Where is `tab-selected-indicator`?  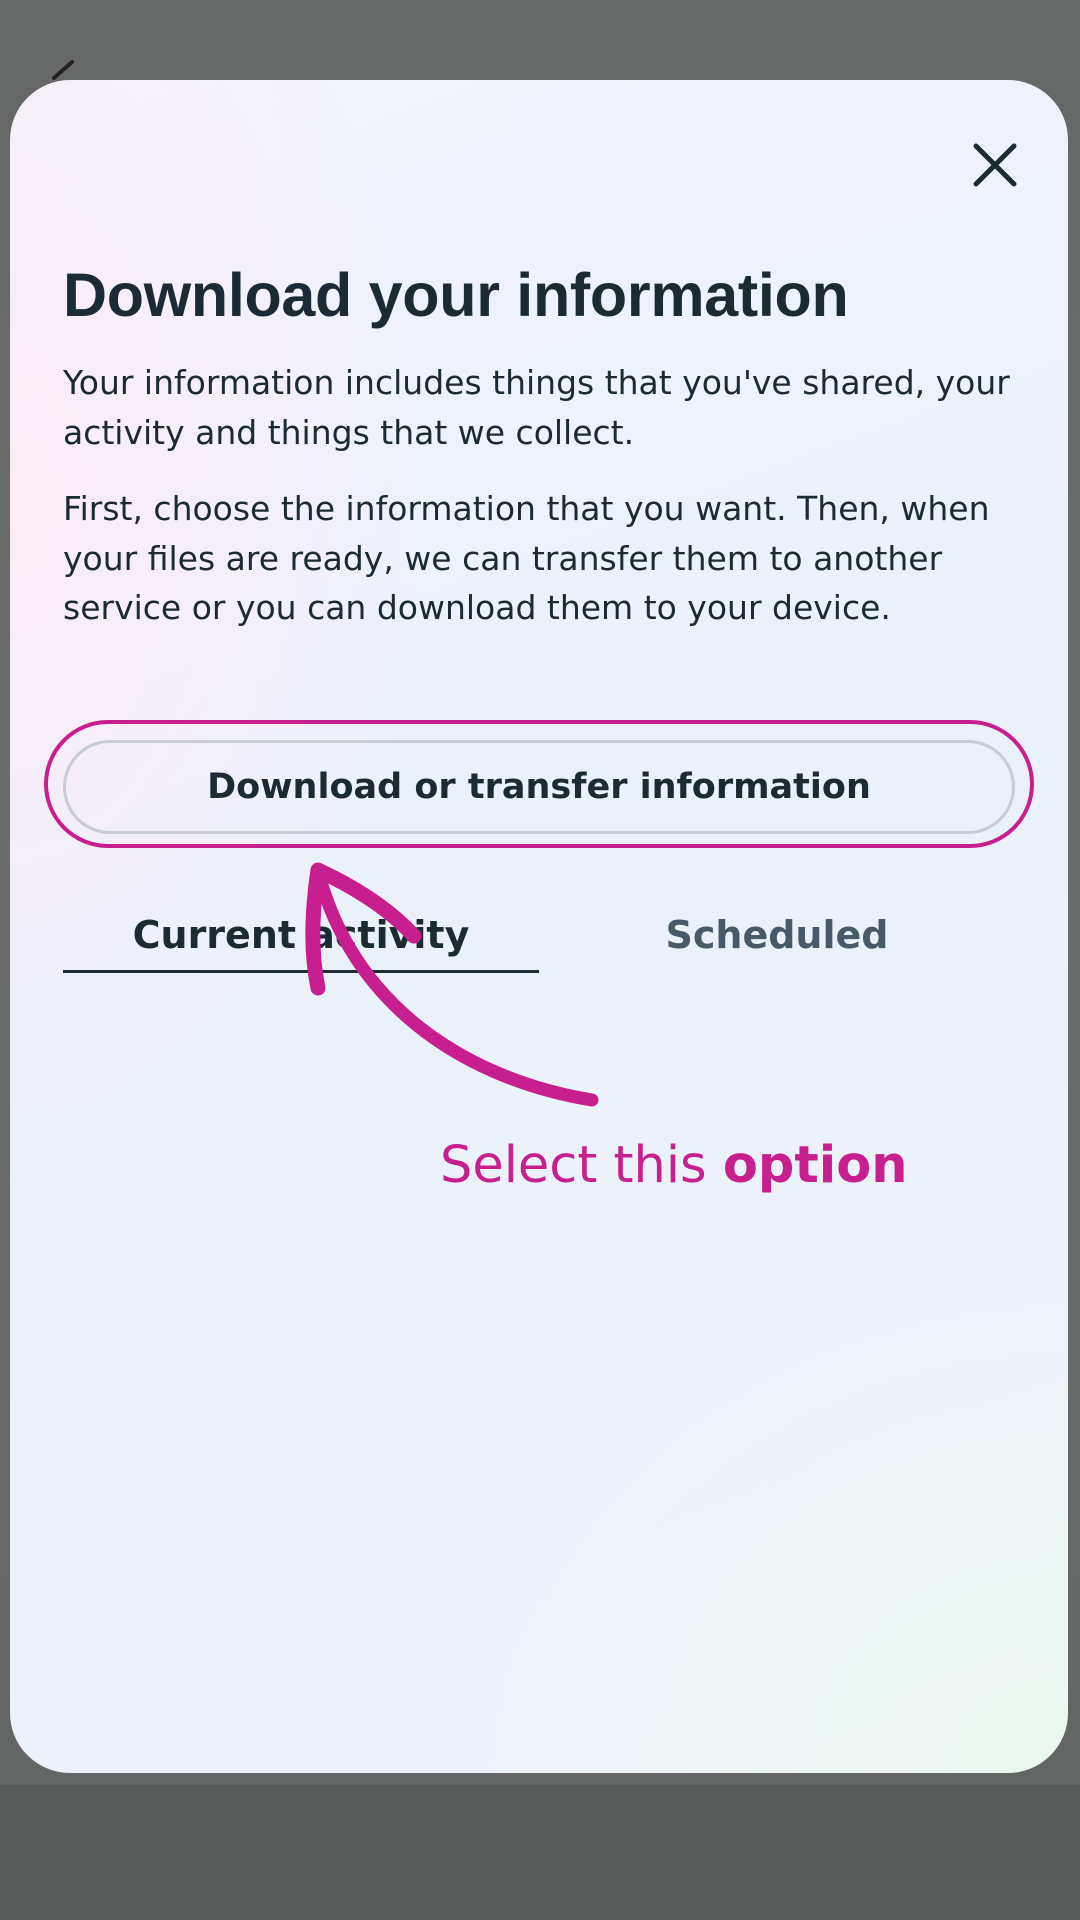
tab-selected-indicator is located at coordinates (301, 971).